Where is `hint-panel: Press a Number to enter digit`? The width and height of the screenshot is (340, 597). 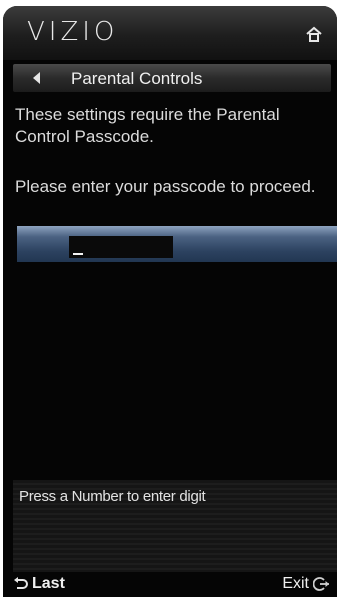
hint-panel: Press a Number to enter digit is located at coordinates (175, 526).